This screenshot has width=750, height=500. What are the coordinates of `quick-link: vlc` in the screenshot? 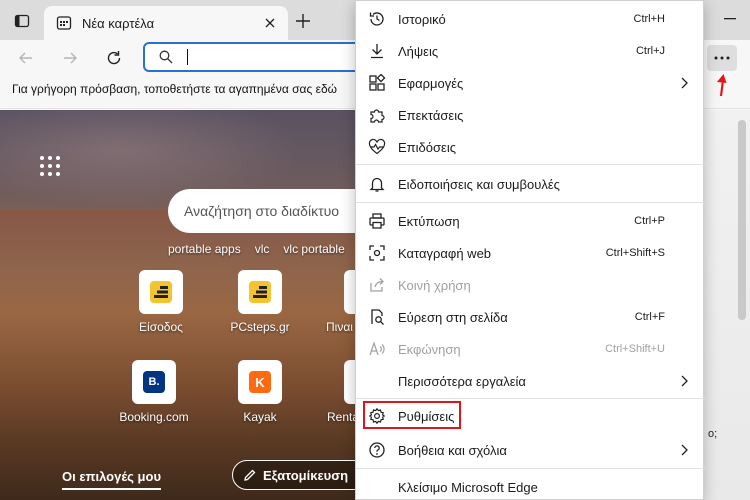 It's located at (262, 249).